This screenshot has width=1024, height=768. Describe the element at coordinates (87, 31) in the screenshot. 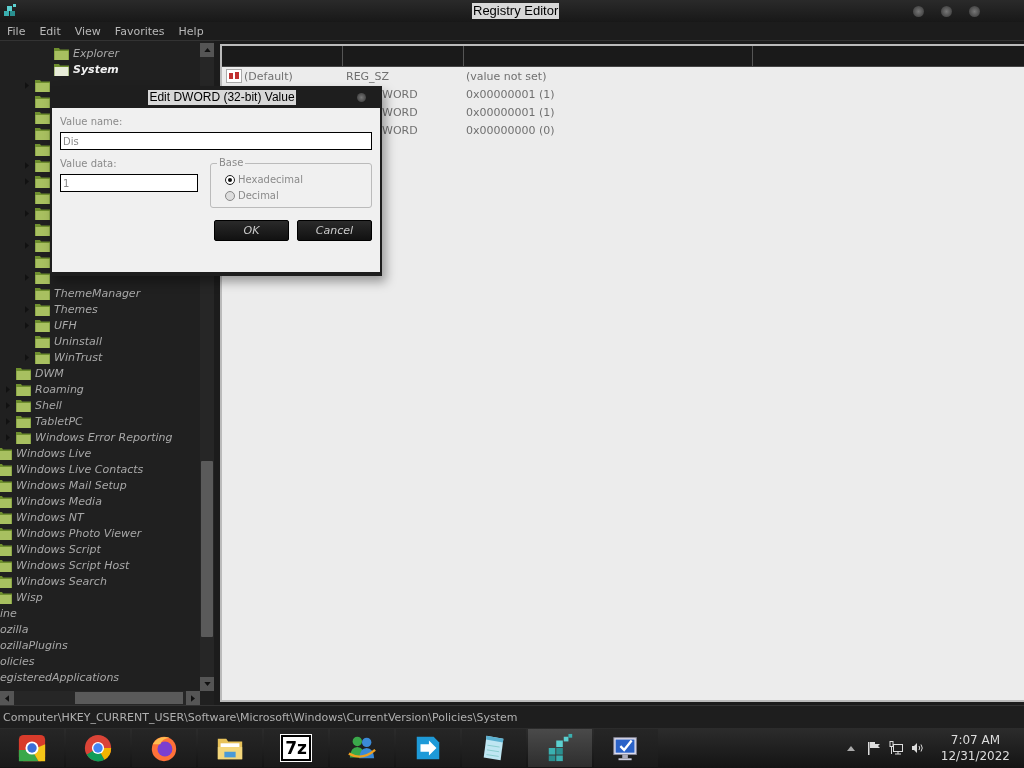

I see `menu-item: View` at that location.